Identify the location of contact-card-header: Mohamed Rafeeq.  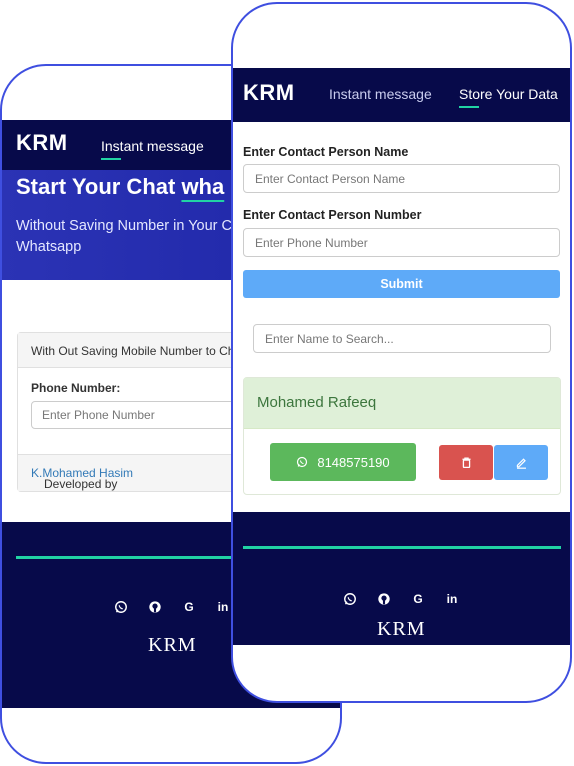
(402, 403).